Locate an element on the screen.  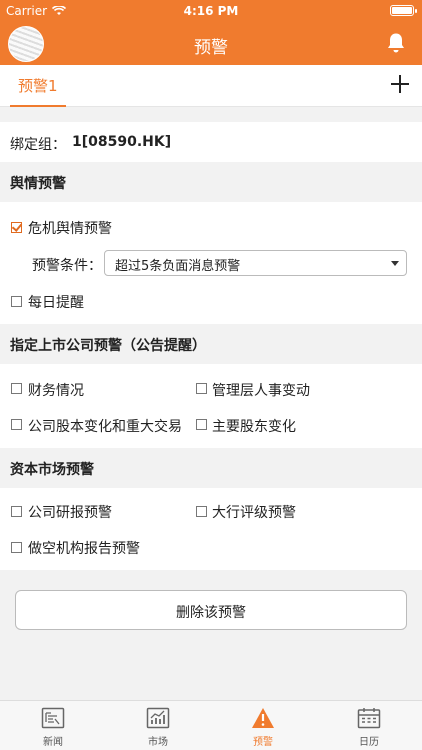
tab-warning: 预警 is located at coordinates (263, 727).